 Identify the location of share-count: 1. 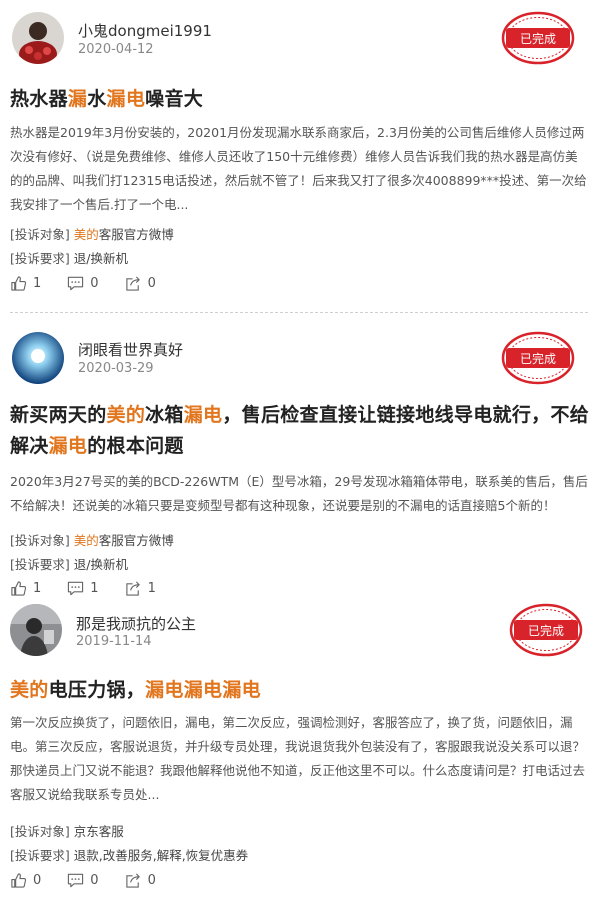
(151, 588).